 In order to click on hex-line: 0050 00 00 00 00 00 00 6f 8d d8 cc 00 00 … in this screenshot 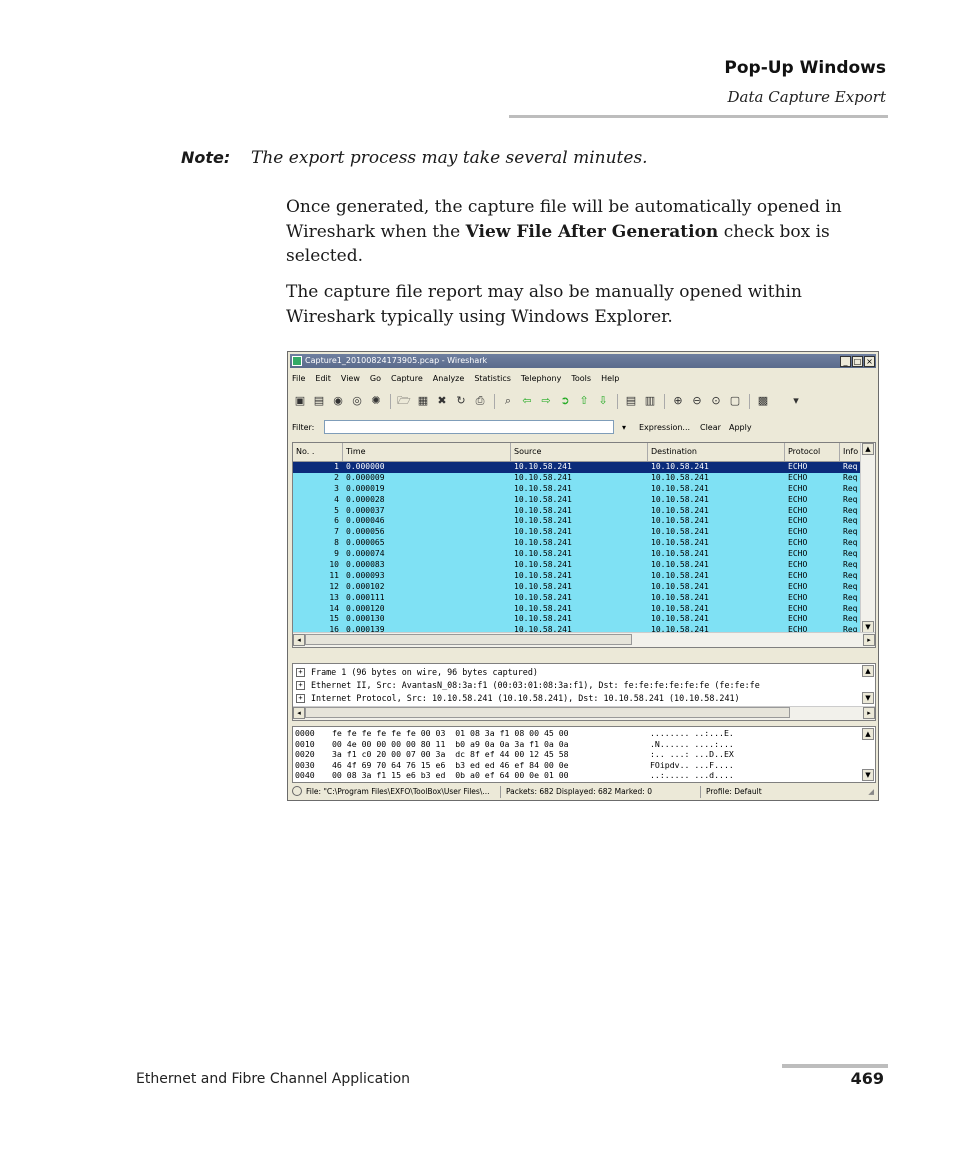, I will do `click(575, 782)`.